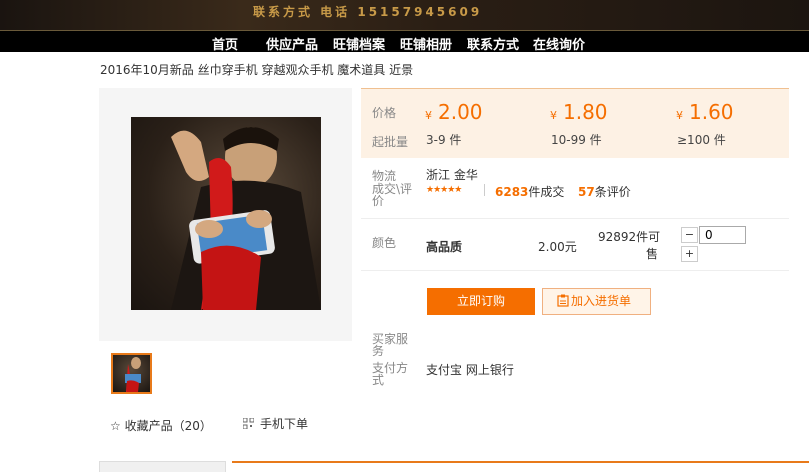 The image size is (809, 472). What do you see at coordinates (722, 235) in the screenshot?
I see `quantity-input` at bounding box center [722, 235].